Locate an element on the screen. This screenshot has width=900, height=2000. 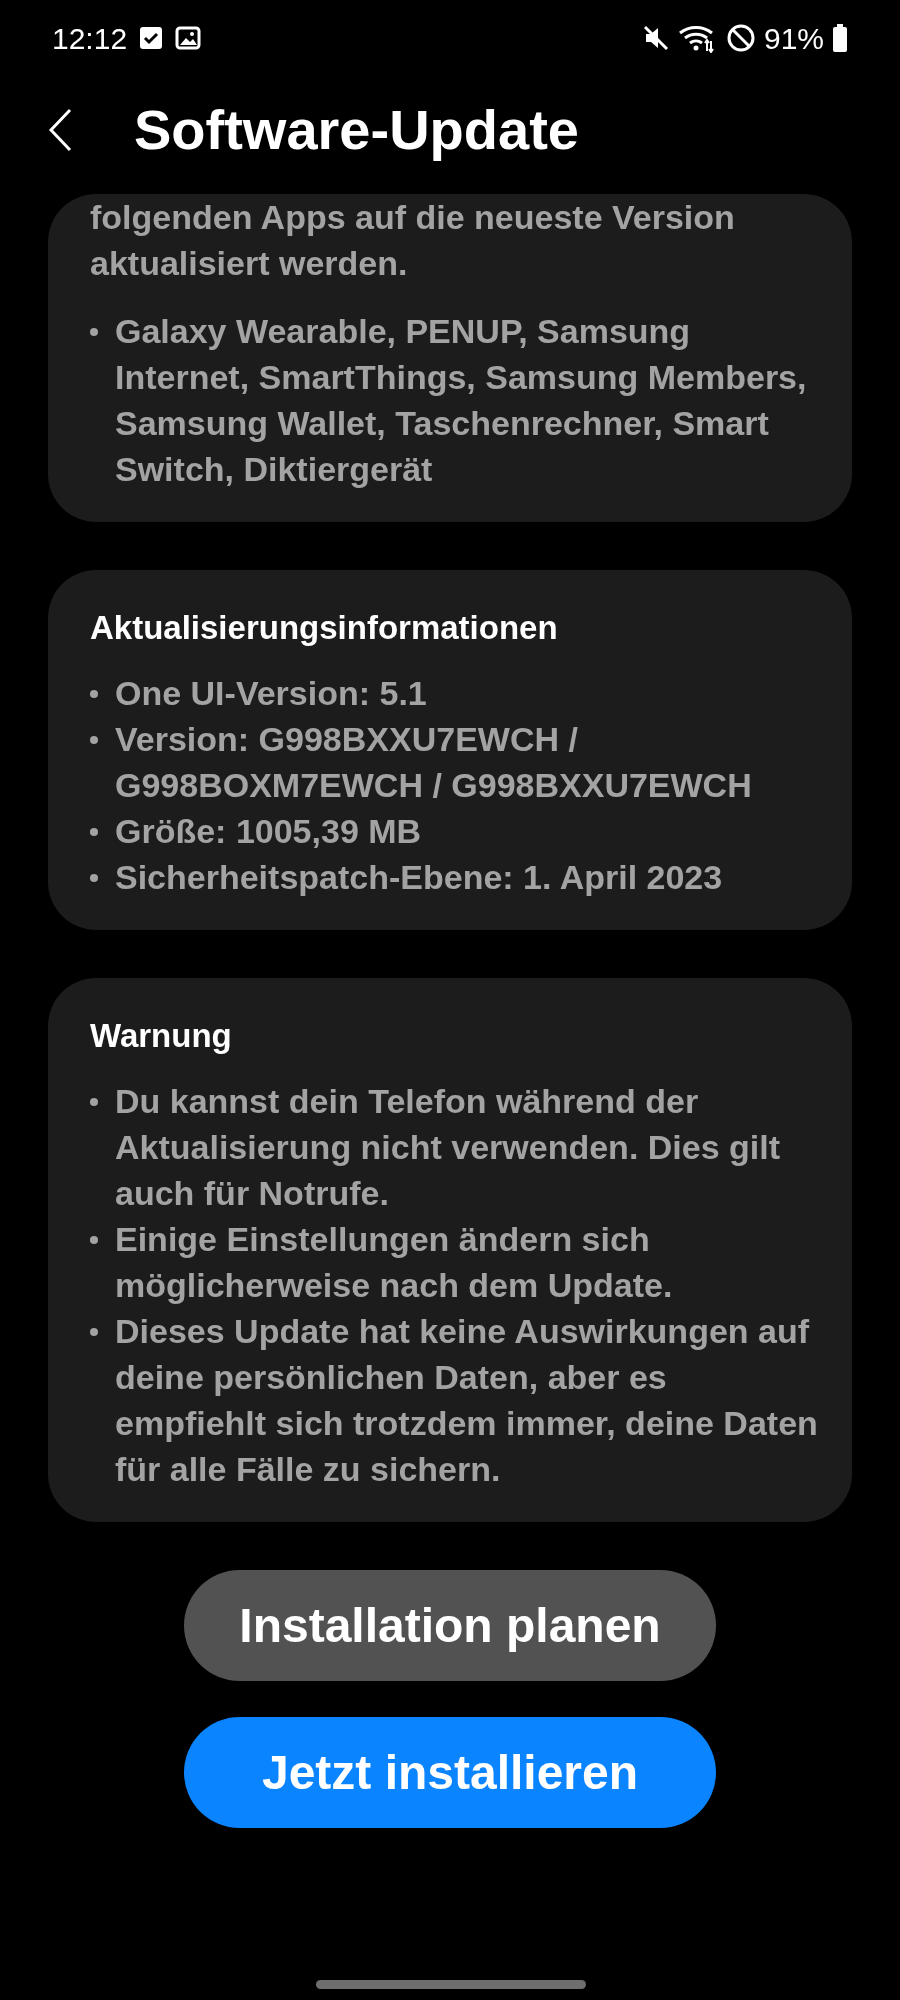
bullet-text: Du kannst dein Telefon während der Aktualisierung nicht verwenden. Dies gilt auch für Notrufe. is located at coordinates (448, 1147).